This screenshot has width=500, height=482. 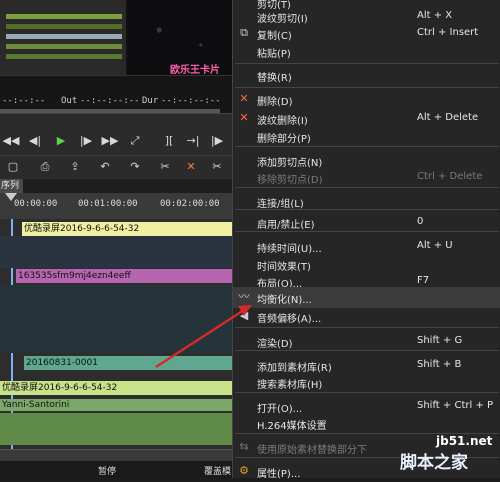 I want to click on audio-offset-icon: ◀, so click(x=244, y=315).